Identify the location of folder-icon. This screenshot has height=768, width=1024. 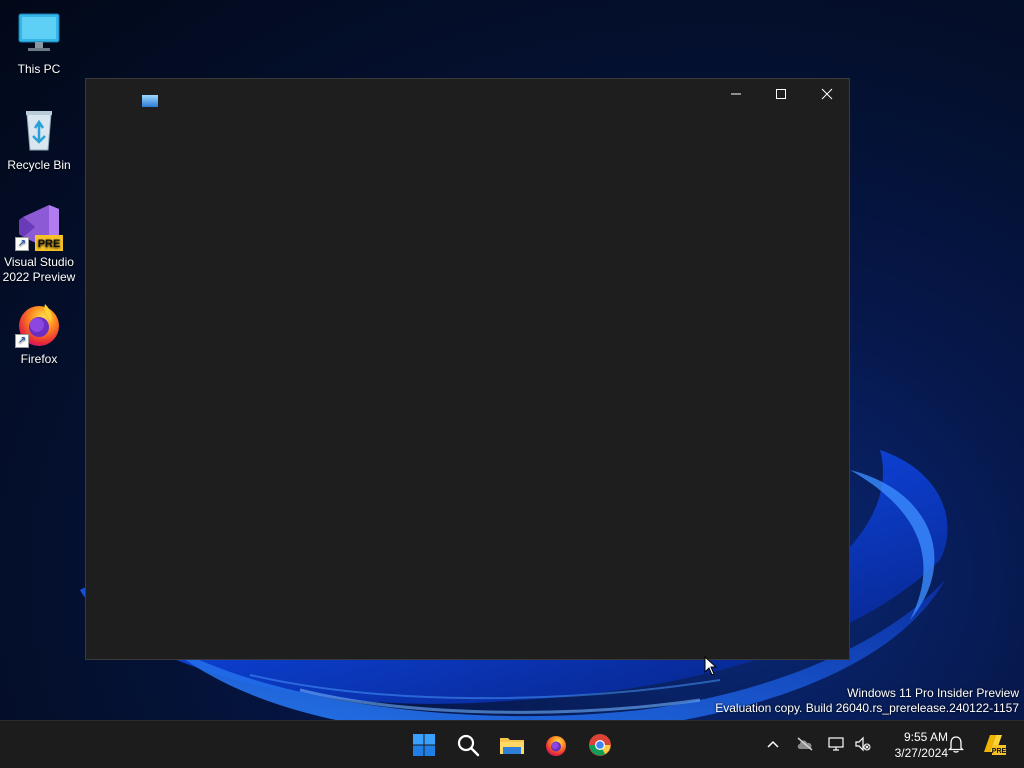
(512, 746).